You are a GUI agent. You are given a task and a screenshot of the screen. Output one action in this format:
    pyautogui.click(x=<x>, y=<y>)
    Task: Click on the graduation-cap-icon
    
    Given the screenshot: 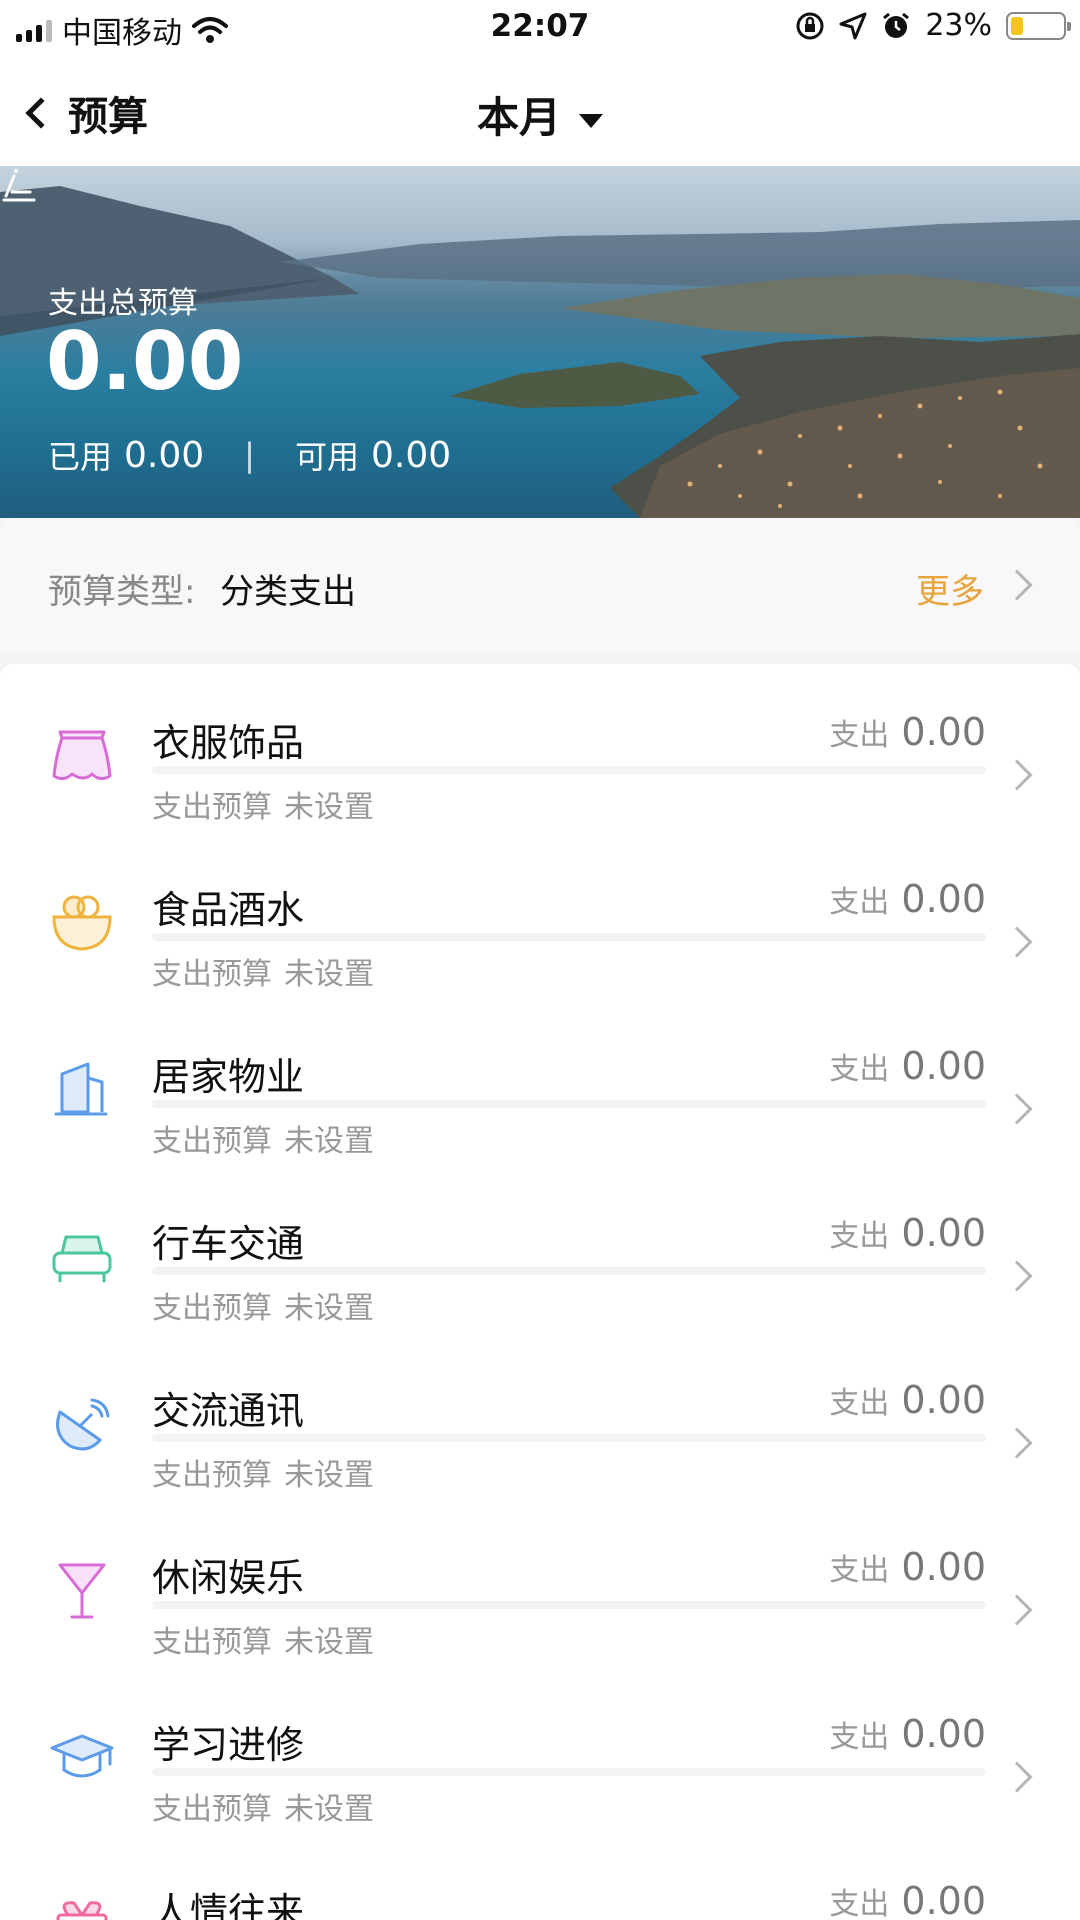 What is the action you would take?
    pyautogui.click(x=82, y=1758)
    